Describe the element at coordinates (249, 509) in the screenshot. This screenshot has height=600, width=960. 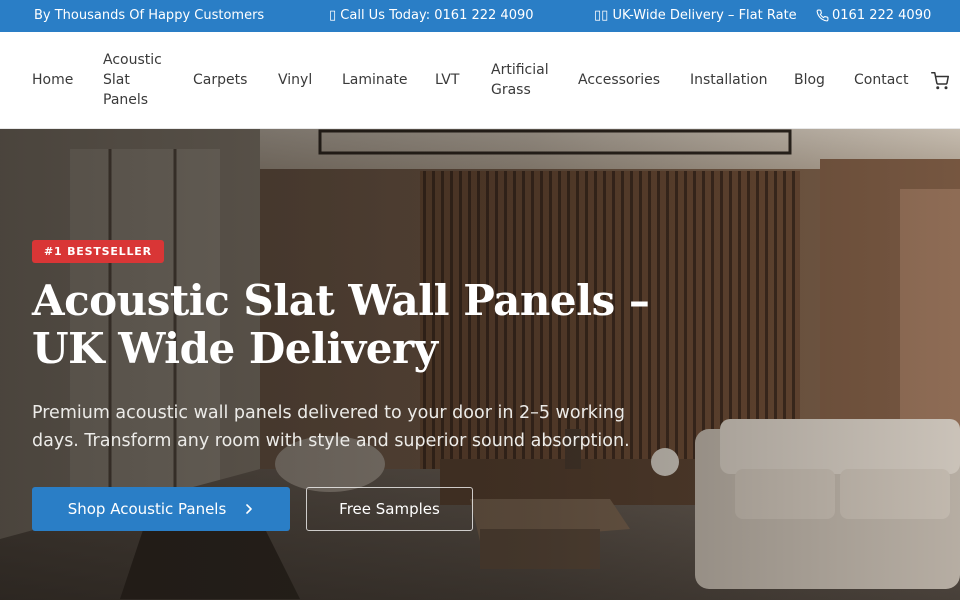
I see `chevron-right-icon` at that location.